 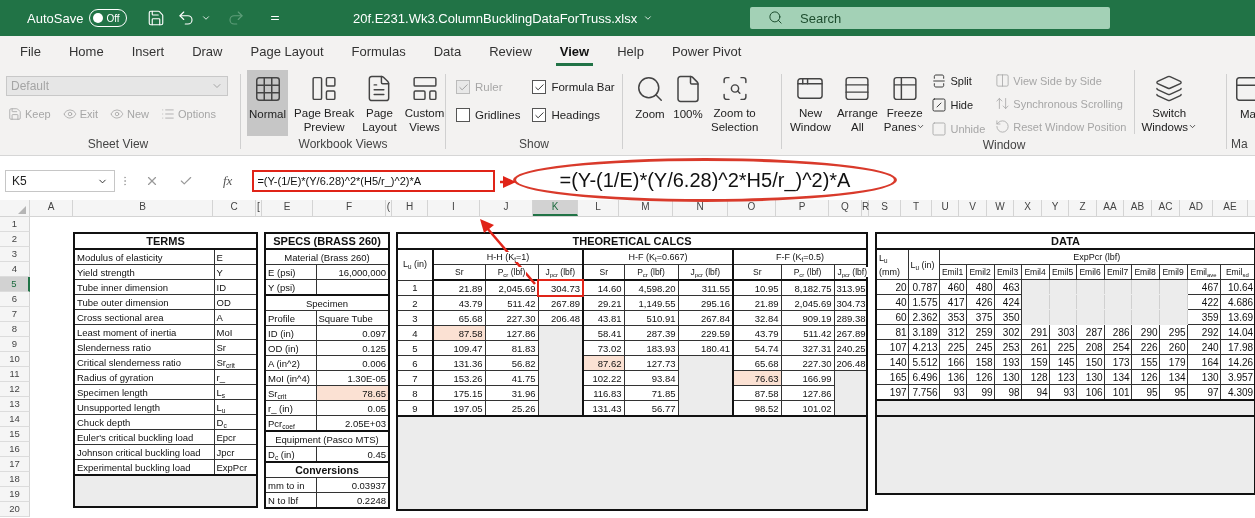 What do you see at coordinates (1230, 208) in the screenshot?
I see `column-header: AE` at bounding box center [1230, 208].